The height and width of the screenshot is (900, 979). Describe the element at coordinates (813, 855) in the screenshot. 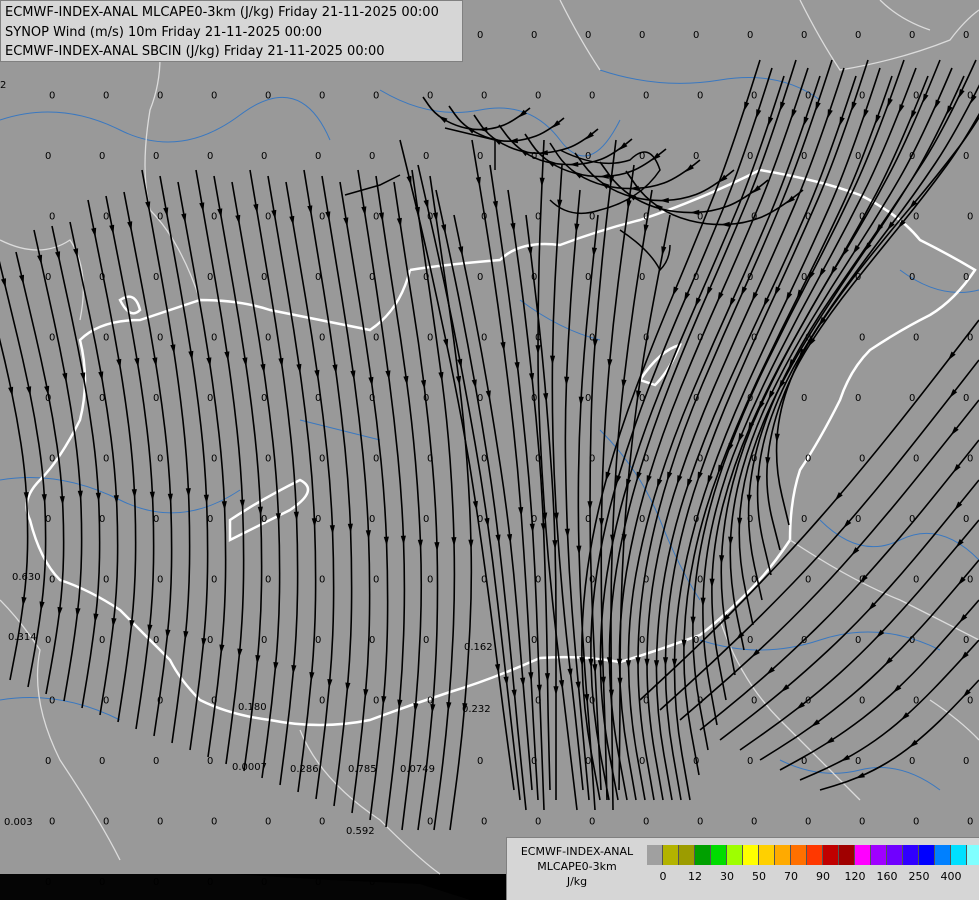

I see `legend-color-bar` at that location.